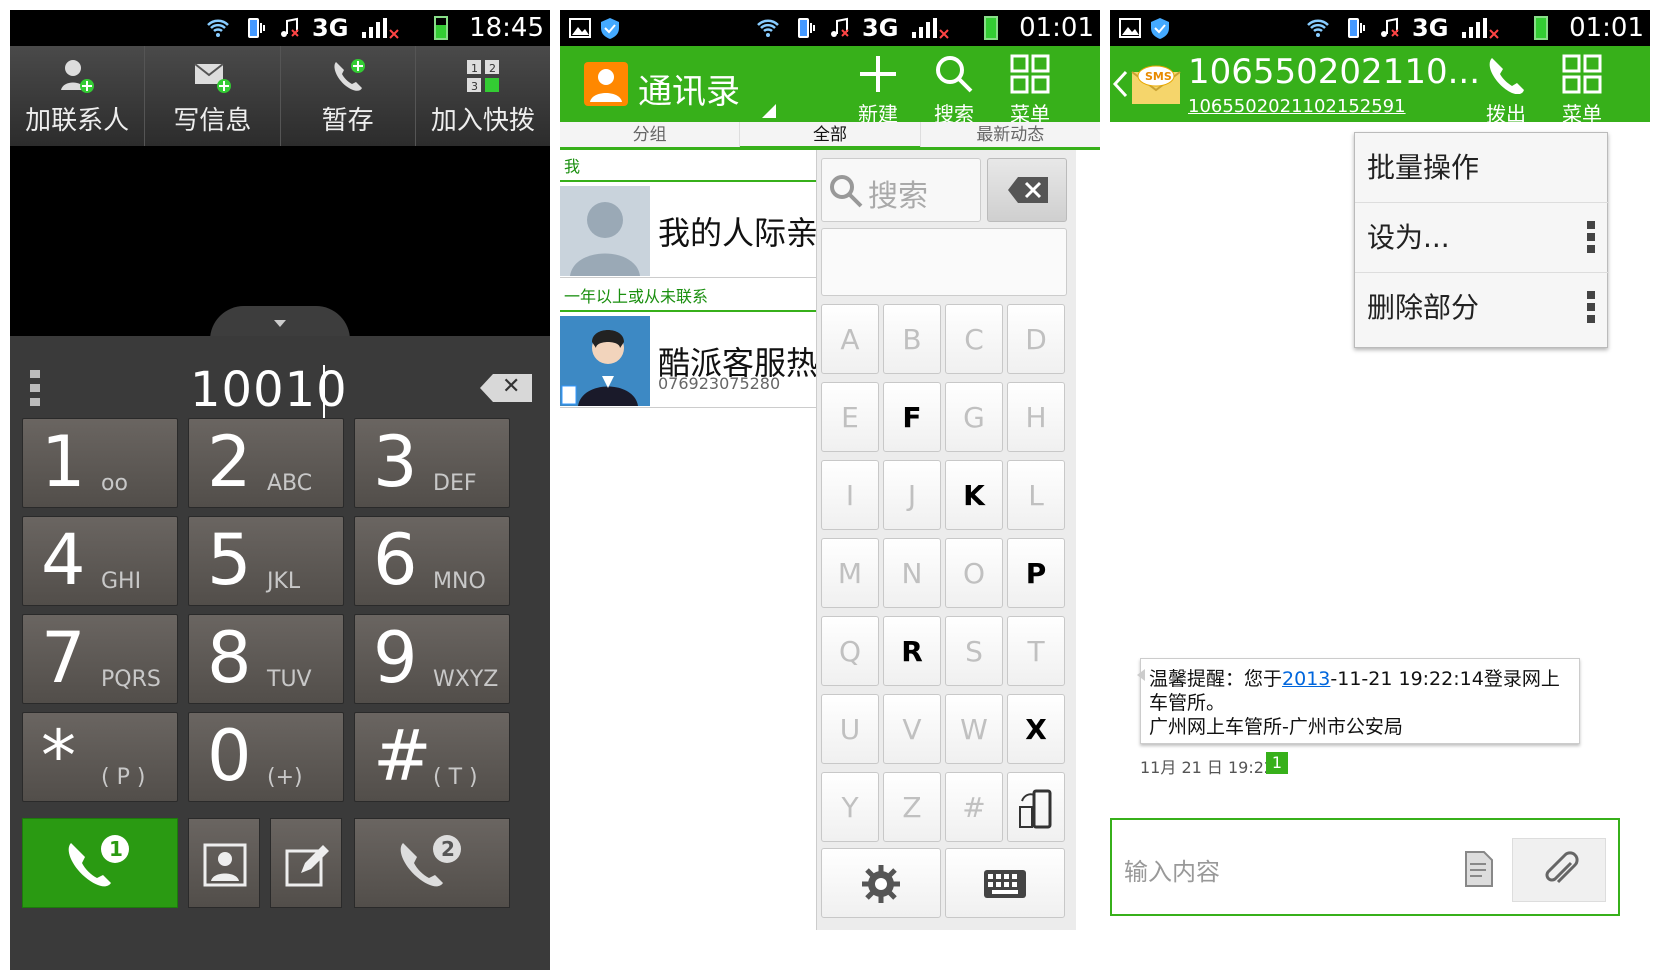 Image resolution: width=1660 pixels, height=980 pixels. Describe the element at coordinates (850, 651) in the screenshot. I see `letter-key-q: Q` at that location.